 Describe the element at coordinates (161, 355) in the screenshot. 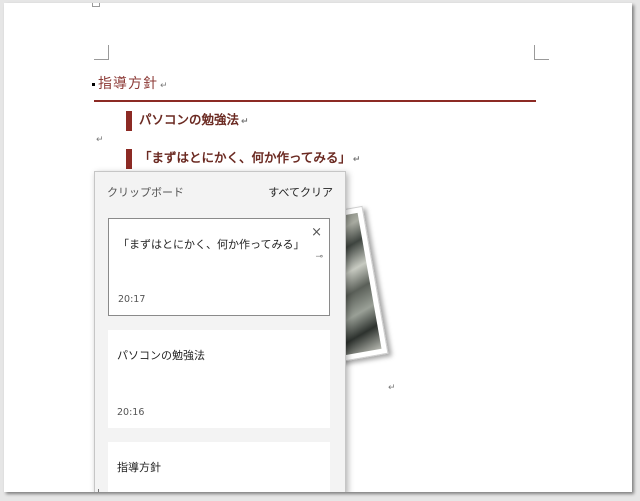

I see `clipboard-item-text: パソコンの勉強法` at that location.